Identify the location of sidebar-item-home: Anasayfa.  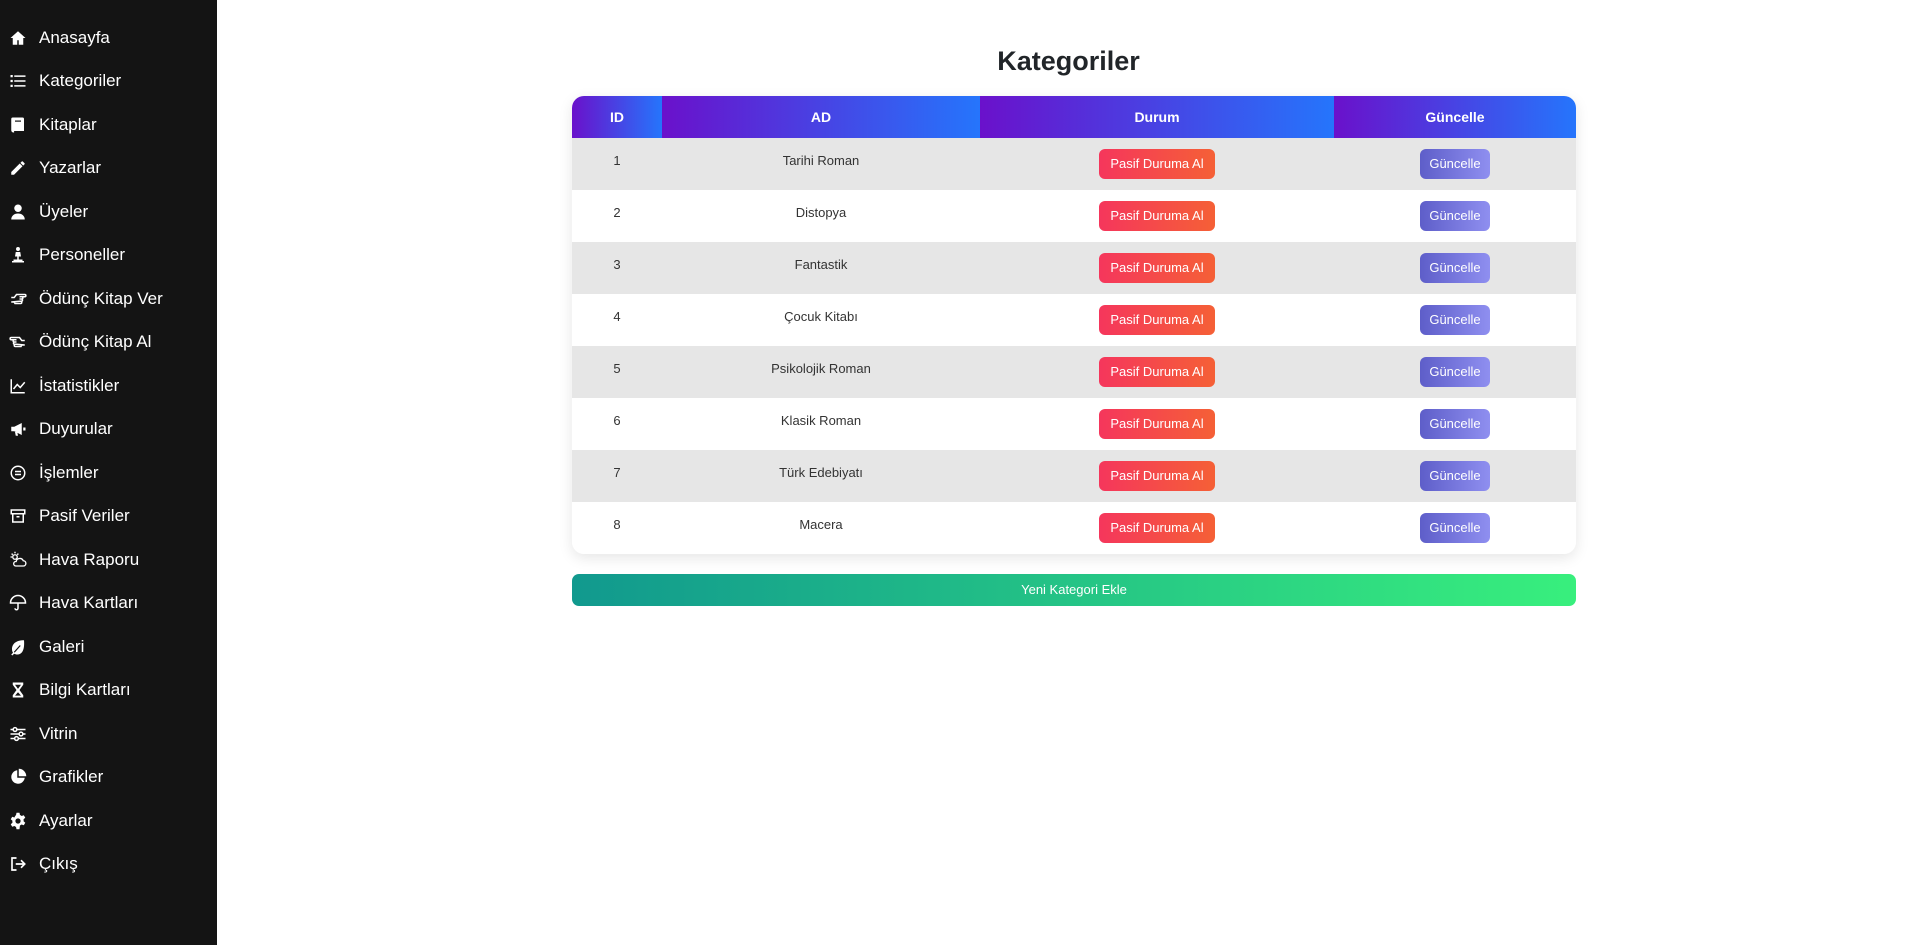
(108, 38).